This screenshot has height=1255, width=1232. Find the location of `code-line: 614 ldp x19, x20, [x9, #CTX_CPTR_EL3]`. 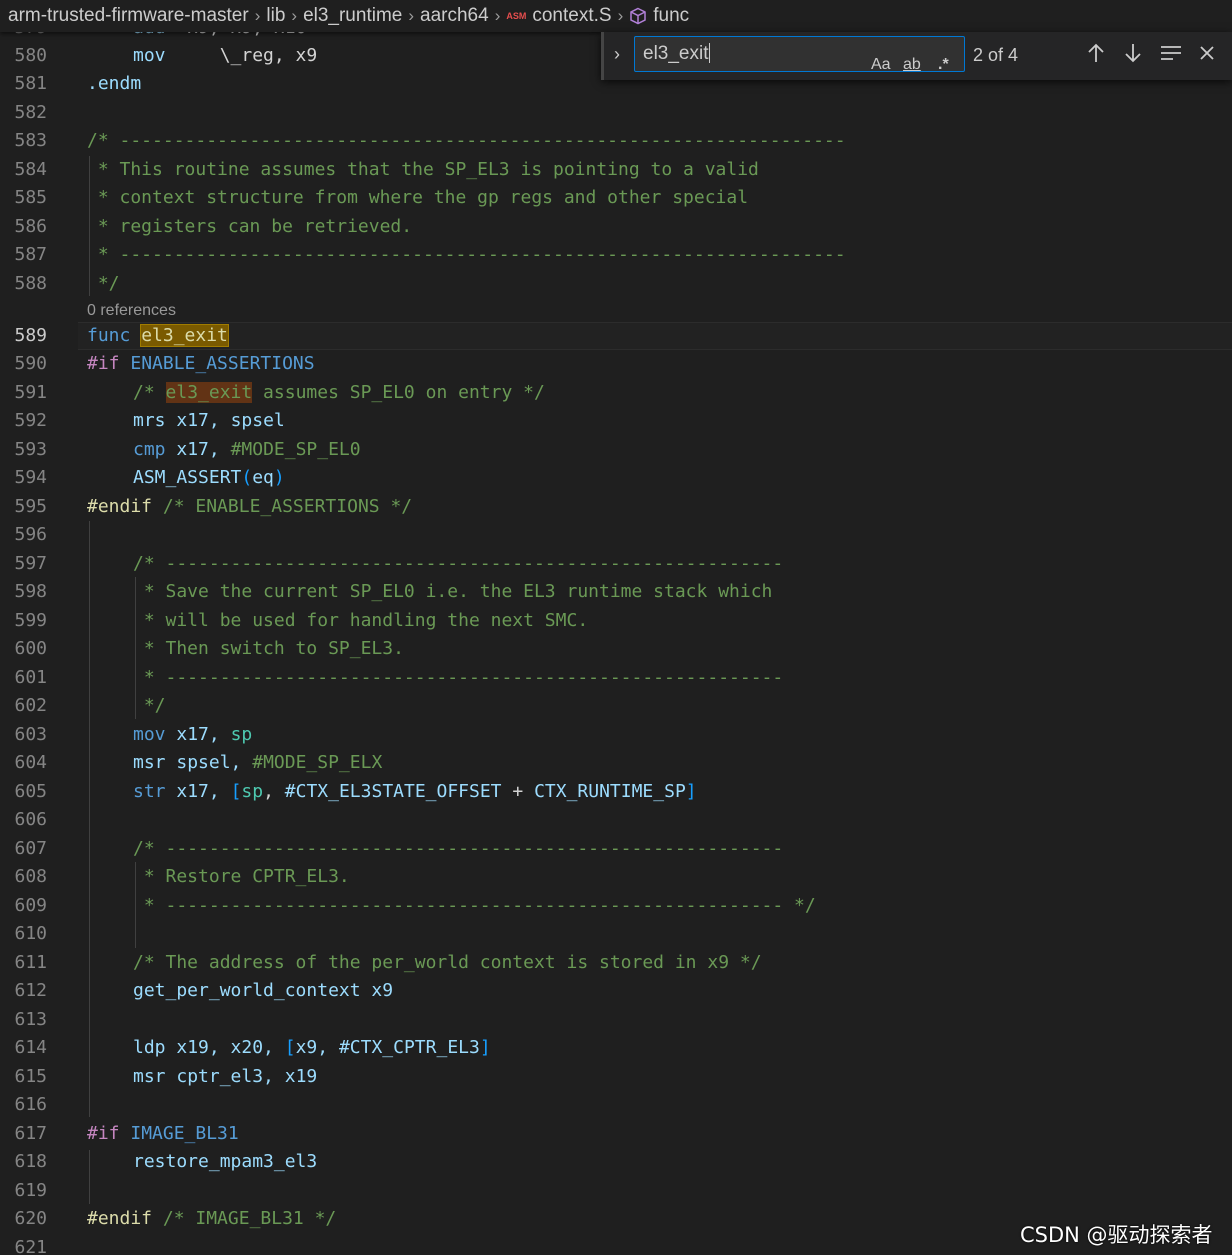

code-line: 614 ldp x19, x20, [x9, #CTX_CPTR_EL3] is located at coordinates (616, 1048).